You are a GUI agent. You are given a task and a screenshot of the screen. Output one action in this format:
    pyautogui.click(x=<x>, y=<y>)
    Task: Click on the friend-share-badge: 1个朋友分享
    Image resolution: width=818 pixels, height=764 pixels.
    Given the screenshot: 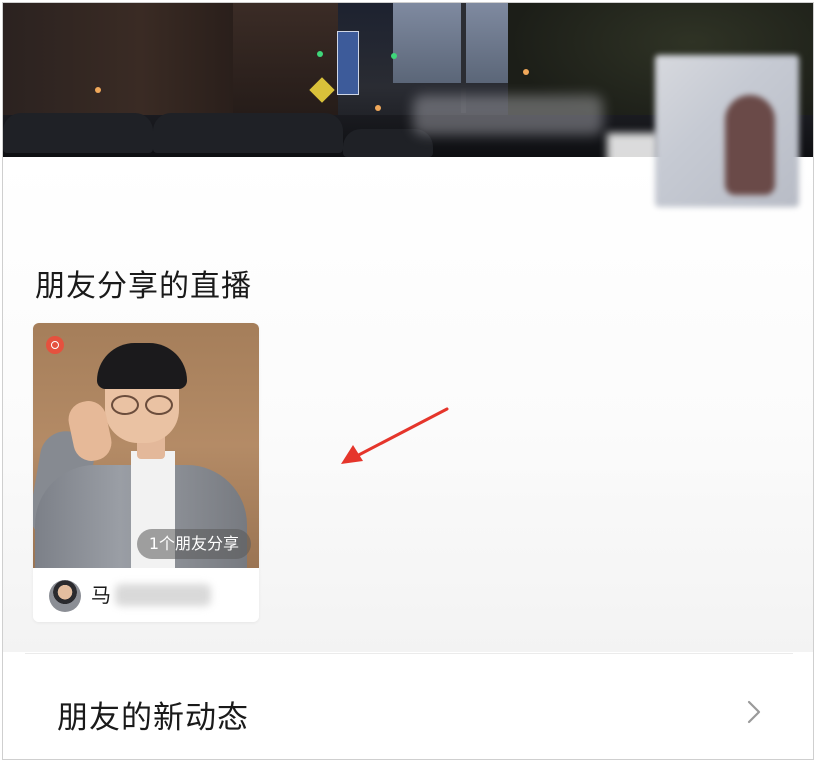 What is the action you would take?
    pyautogui.click(x=193, y=544)
    